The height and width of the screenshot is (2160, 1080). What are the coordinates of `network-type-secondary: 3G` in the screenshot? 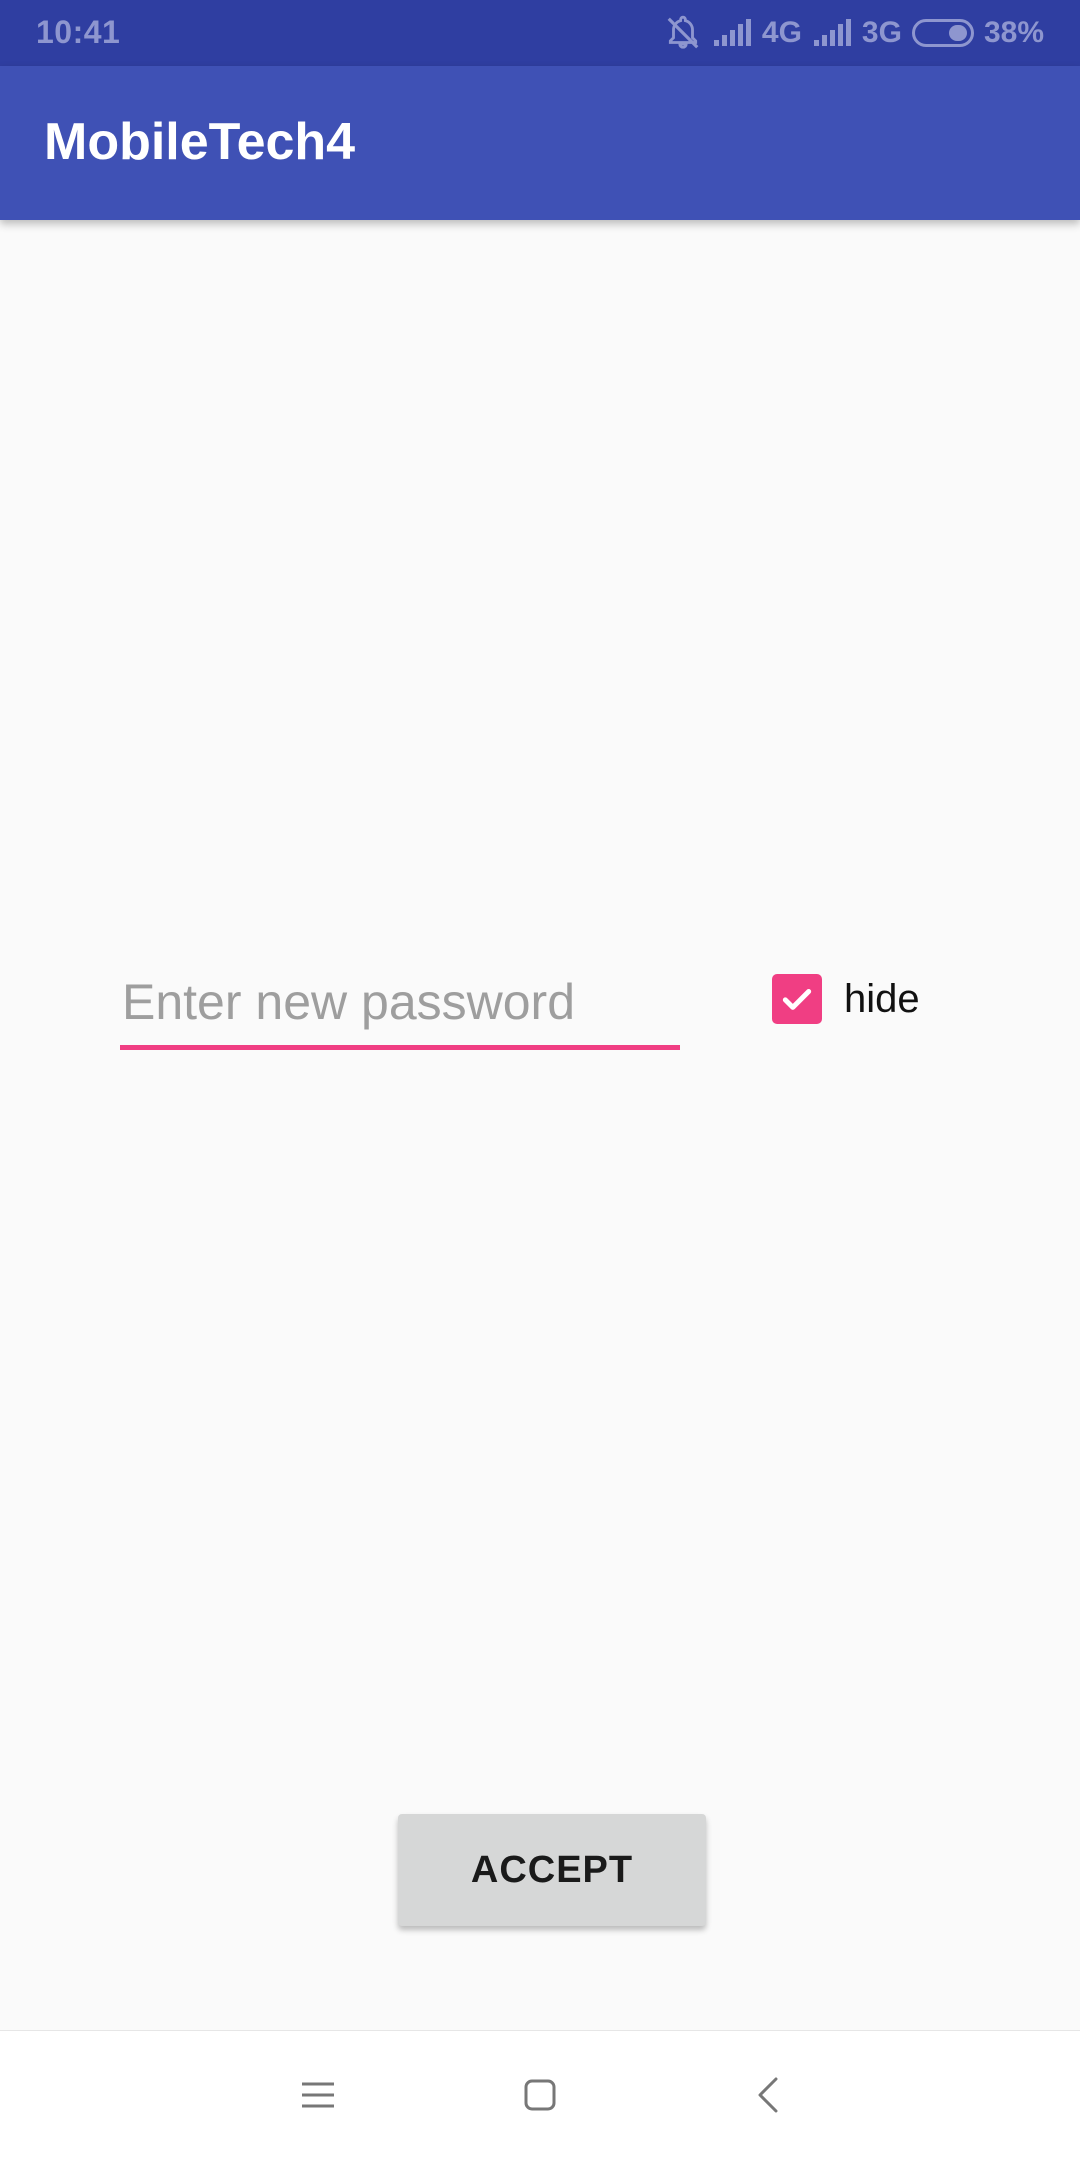 It's located at (881, 32).